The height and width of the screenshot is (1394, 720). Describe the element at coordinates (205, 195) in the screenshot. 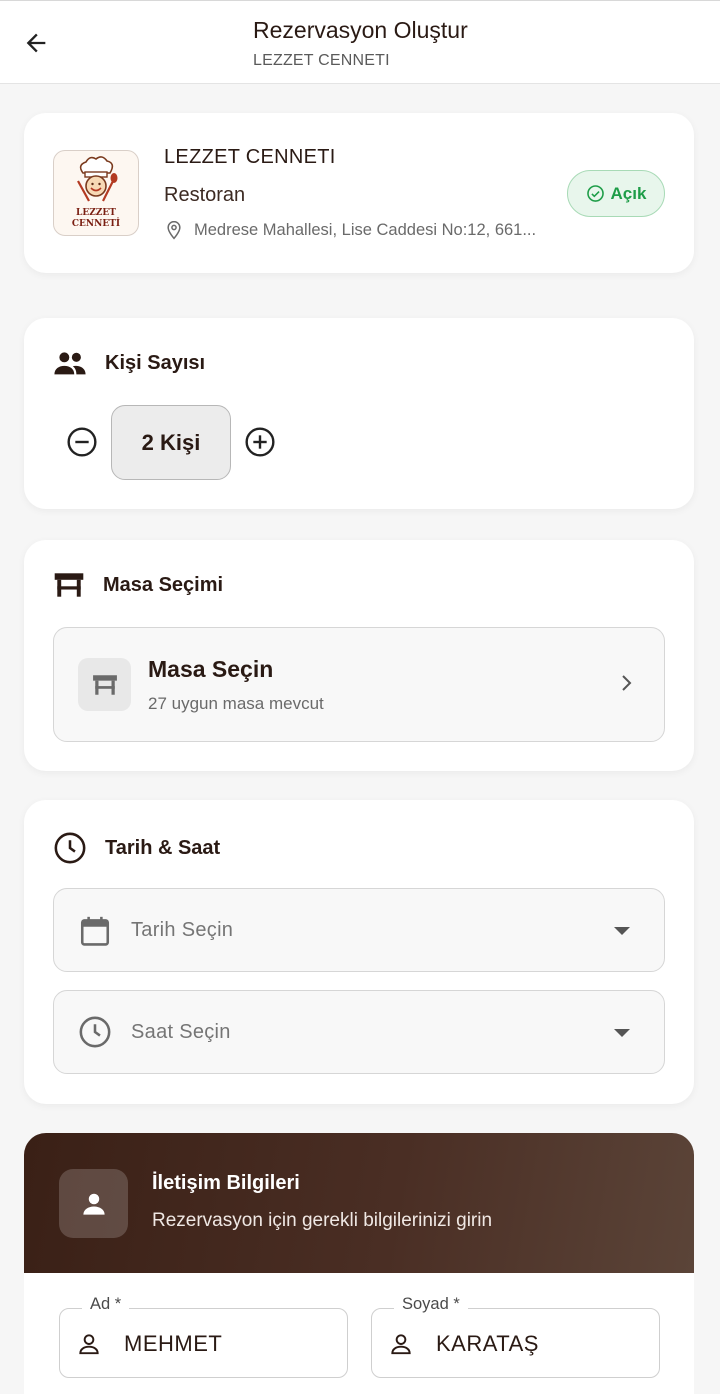

I see `restaurant-type: Restoran` at that location.